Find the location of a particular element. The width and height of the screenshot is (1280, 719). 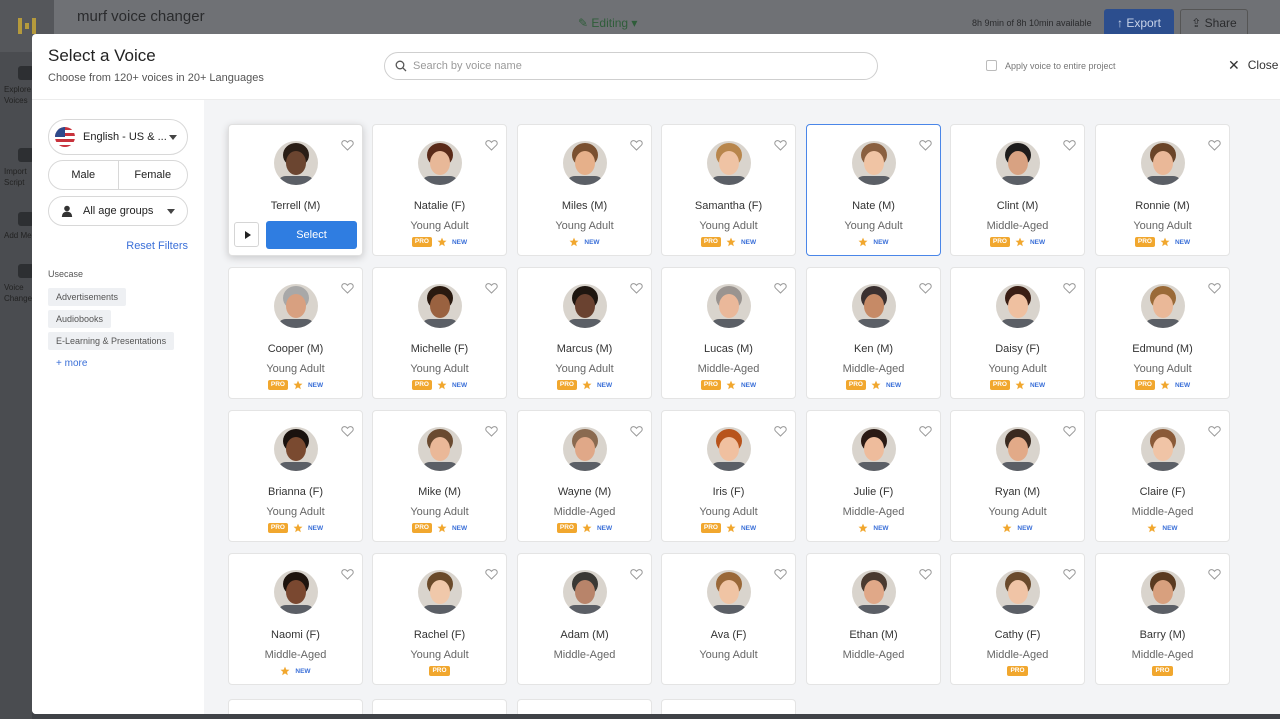

voice-card: Samantha (F) Young Adult PRO NEW is located at coordinates (728, 190).